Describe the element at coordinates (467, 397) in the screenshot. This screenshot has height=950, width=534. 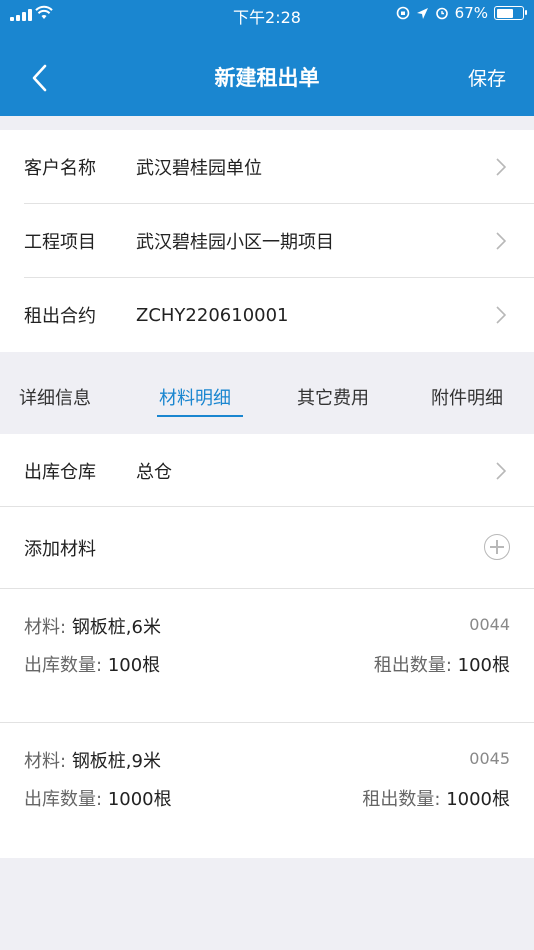
I see `tab-attachments: 附件明细` at that location.